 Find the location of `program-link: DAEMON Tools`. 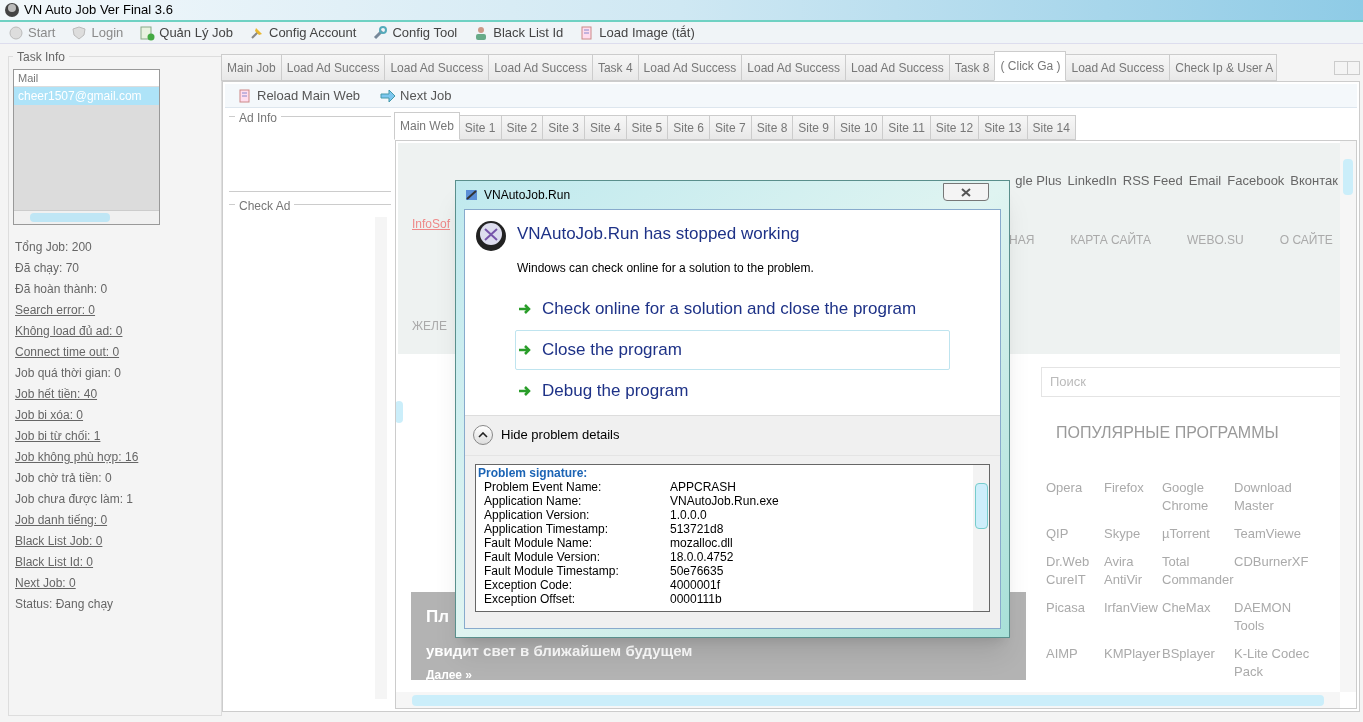

program-link: DAEMON Tools is located at coordinates (1274, 617).